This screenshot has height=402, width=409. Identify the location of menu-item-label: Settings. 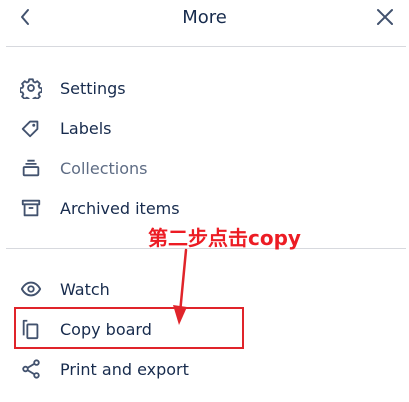
(93, 88).